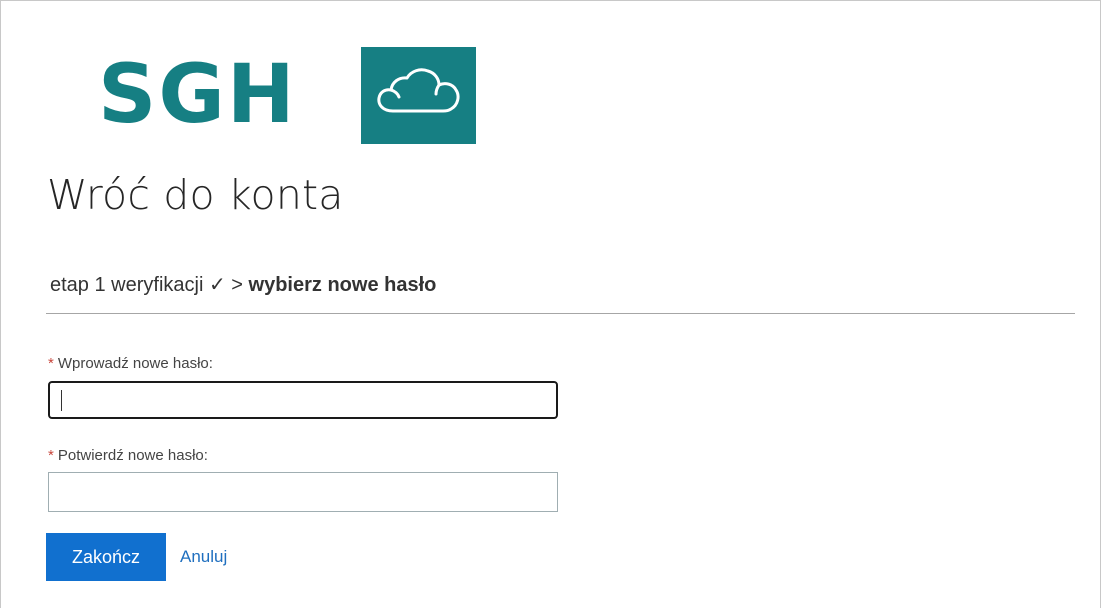 The width and height of the screenshot is (1101, 608). I want to click on cloud-icon, so click(419, 95).